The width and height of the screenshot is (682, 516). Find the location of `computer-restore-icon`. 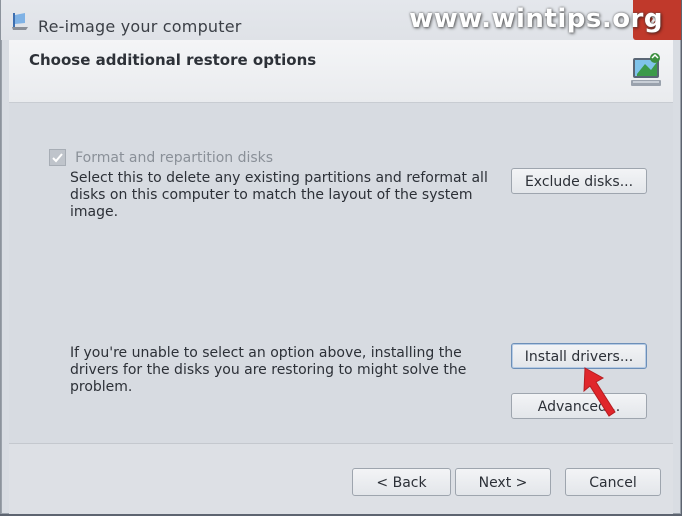

computer-restore-icon is located at coordinates (646, 69).